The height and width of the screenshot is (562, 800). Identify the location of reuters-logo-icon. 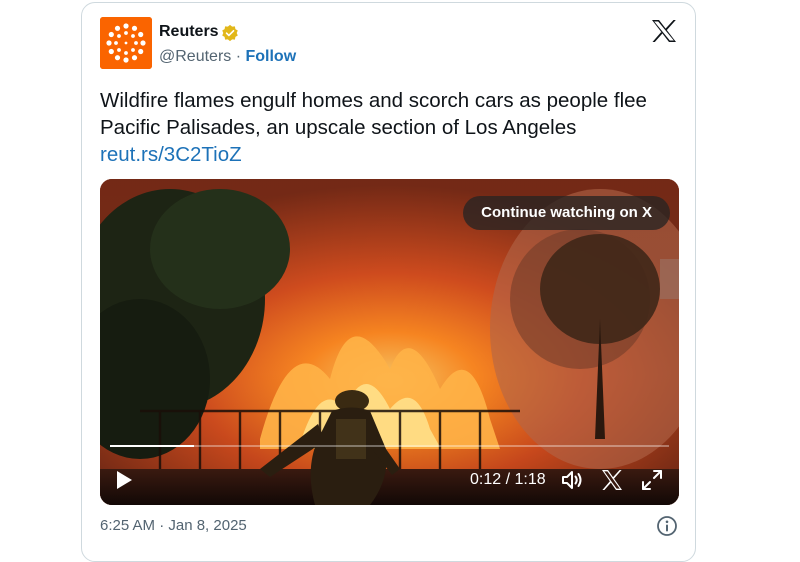
(126, 43).